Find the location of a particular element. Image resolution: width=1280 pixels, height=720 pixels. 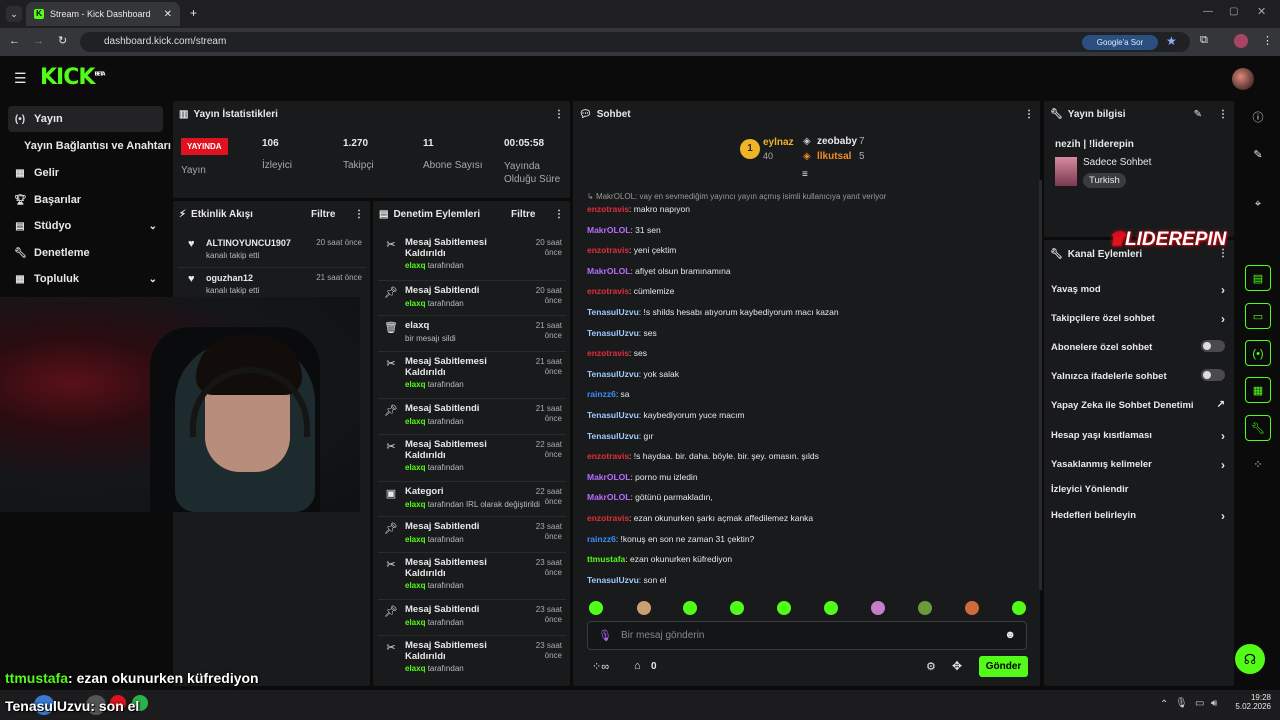

infinity-icon: ⁘∞ is located at coordinates (600, 666).